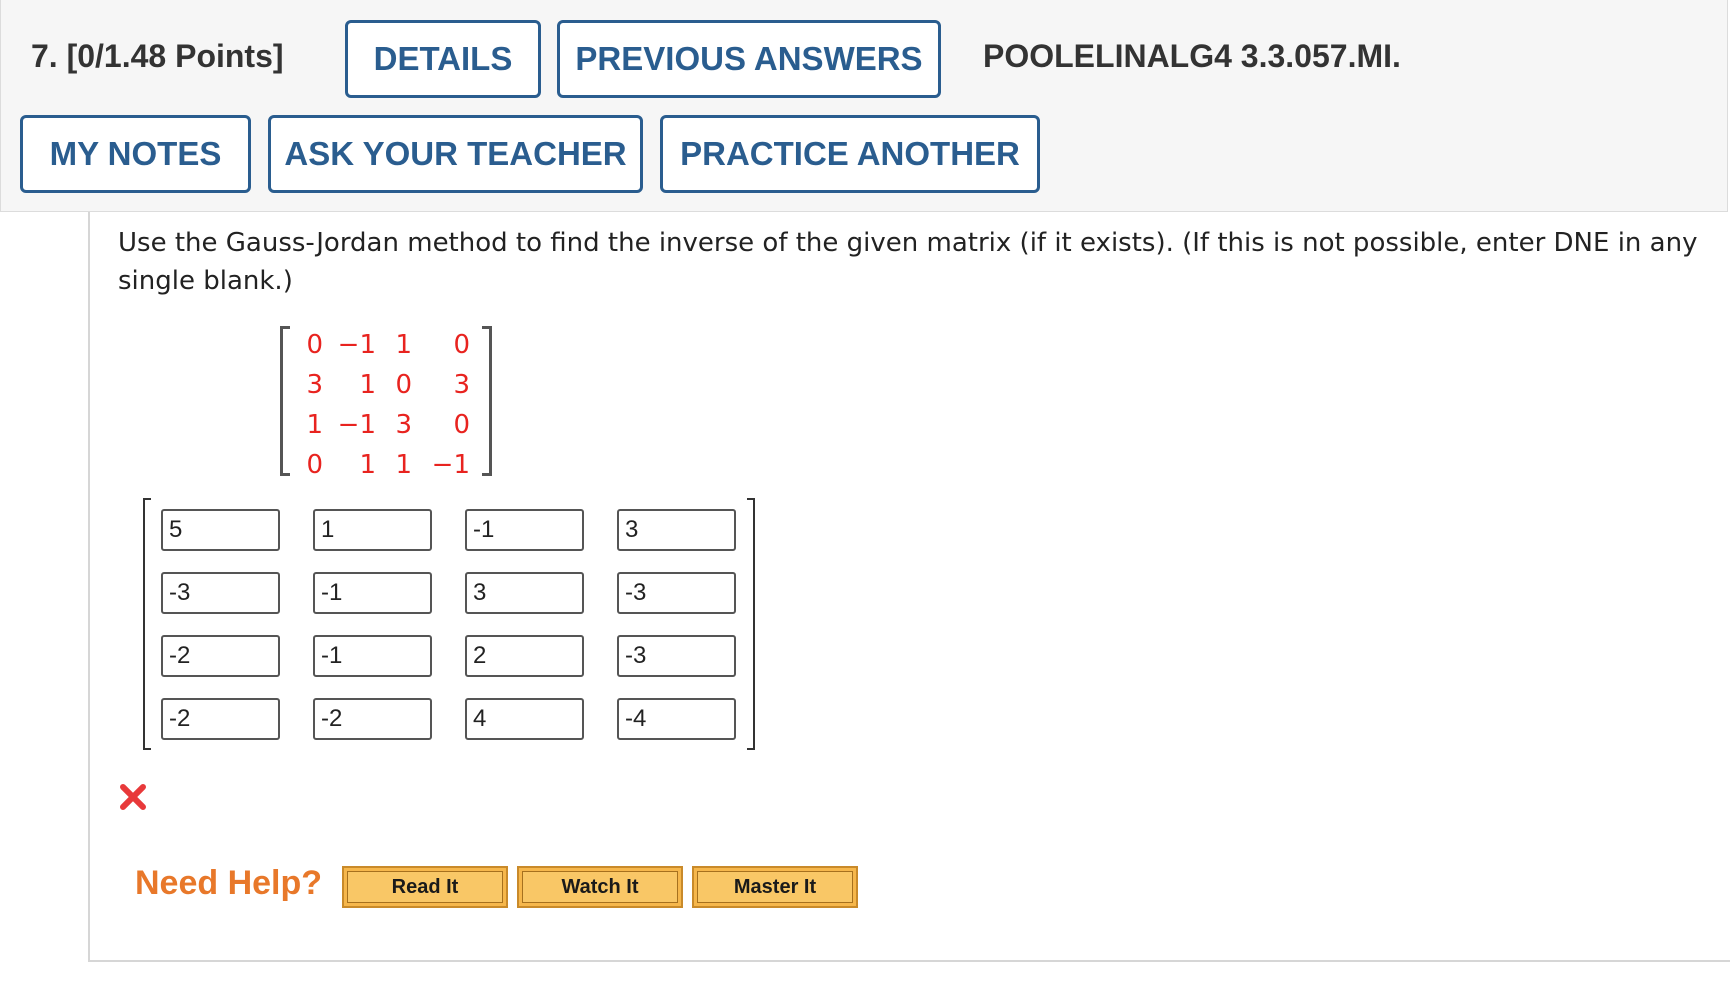  I want to click on watch-it-button: Watch It, so click(600, 887).